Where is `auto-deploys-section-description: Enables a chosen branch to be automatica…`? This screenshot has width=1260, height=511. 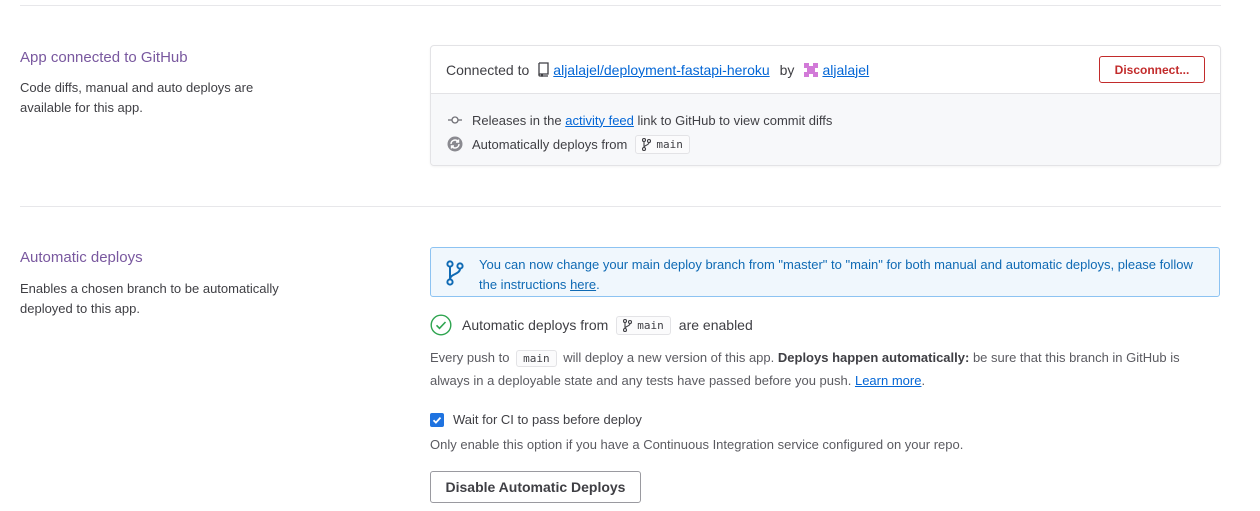 auto-deploys-section-description: Enables a chosen branch to be automatica… is located at coordinates (149, 298).